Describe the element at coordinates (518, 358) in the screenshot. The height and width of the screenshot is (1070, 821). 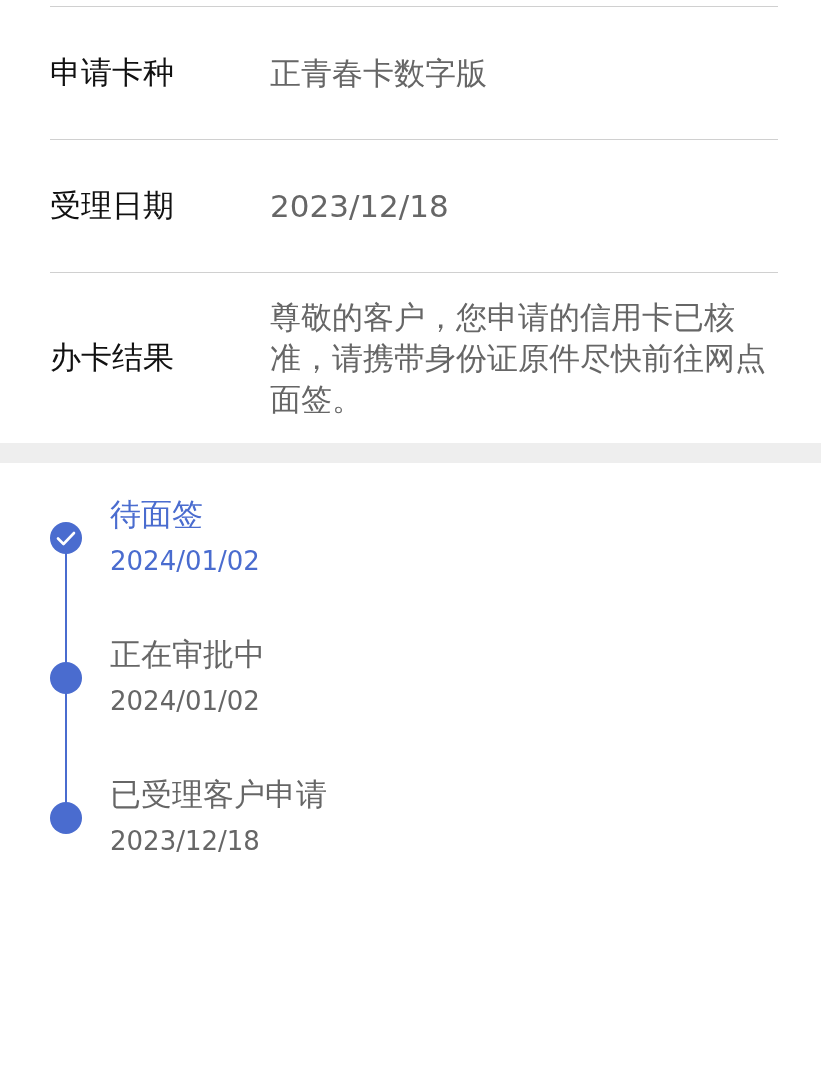
I see `field-value: 尊敬的客户，您申请的信用卡已核准，请携带身份证原件尽快前往网点面签。` at that location.